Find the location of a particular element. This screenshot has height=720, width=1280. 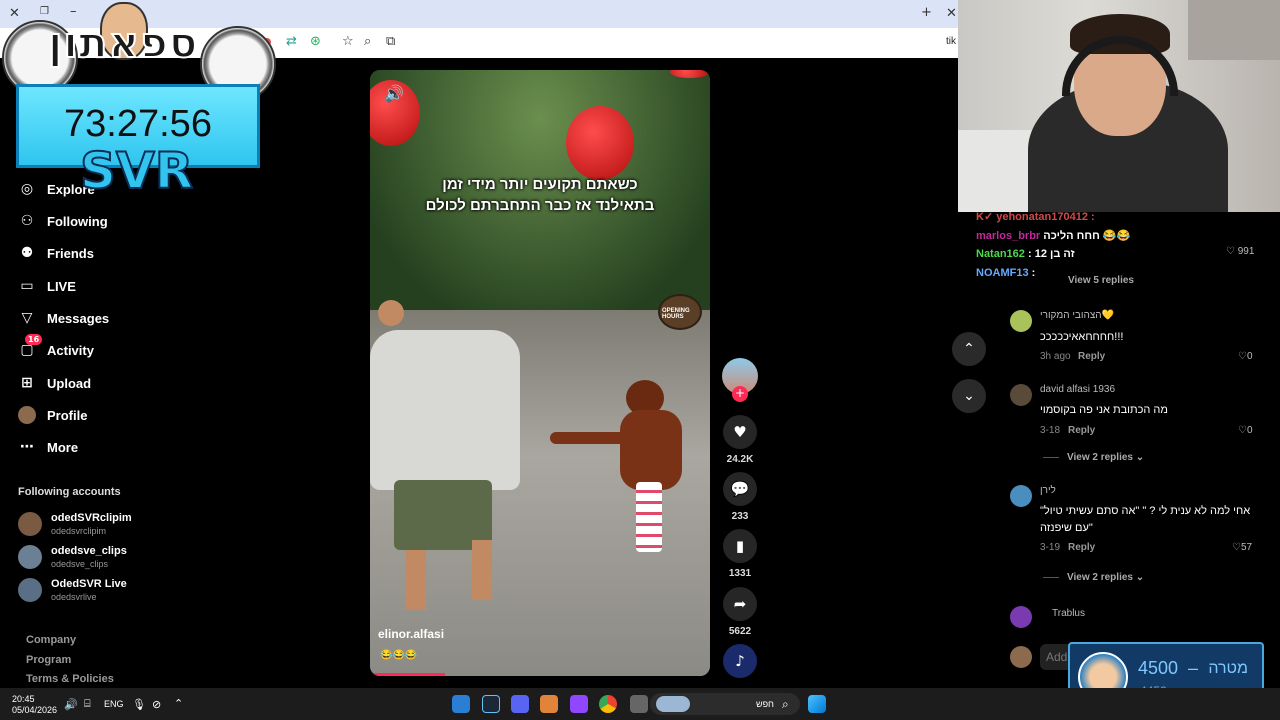

footer-link-terms: Terms & Policies is located at coordinates (70, 679).